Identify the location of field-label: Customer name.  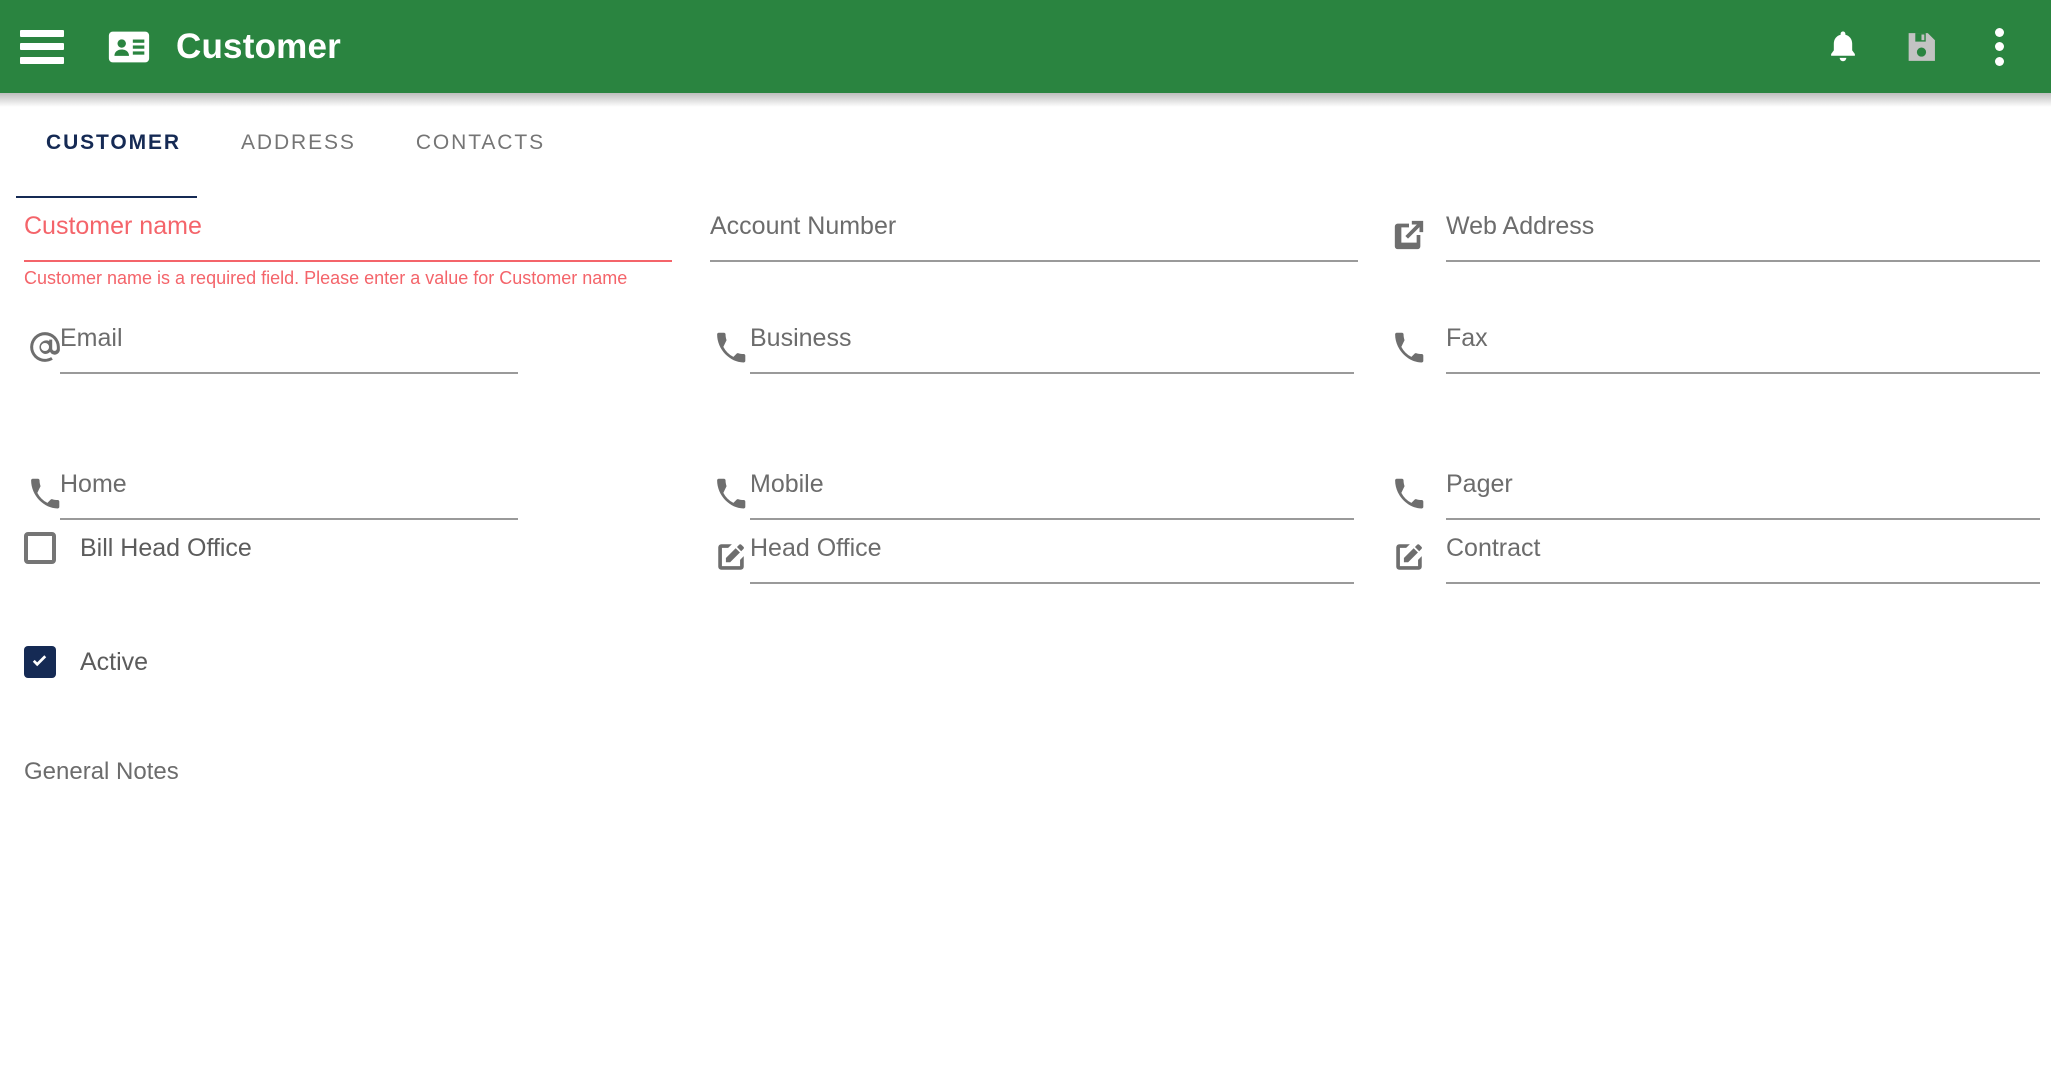
(113, 226).